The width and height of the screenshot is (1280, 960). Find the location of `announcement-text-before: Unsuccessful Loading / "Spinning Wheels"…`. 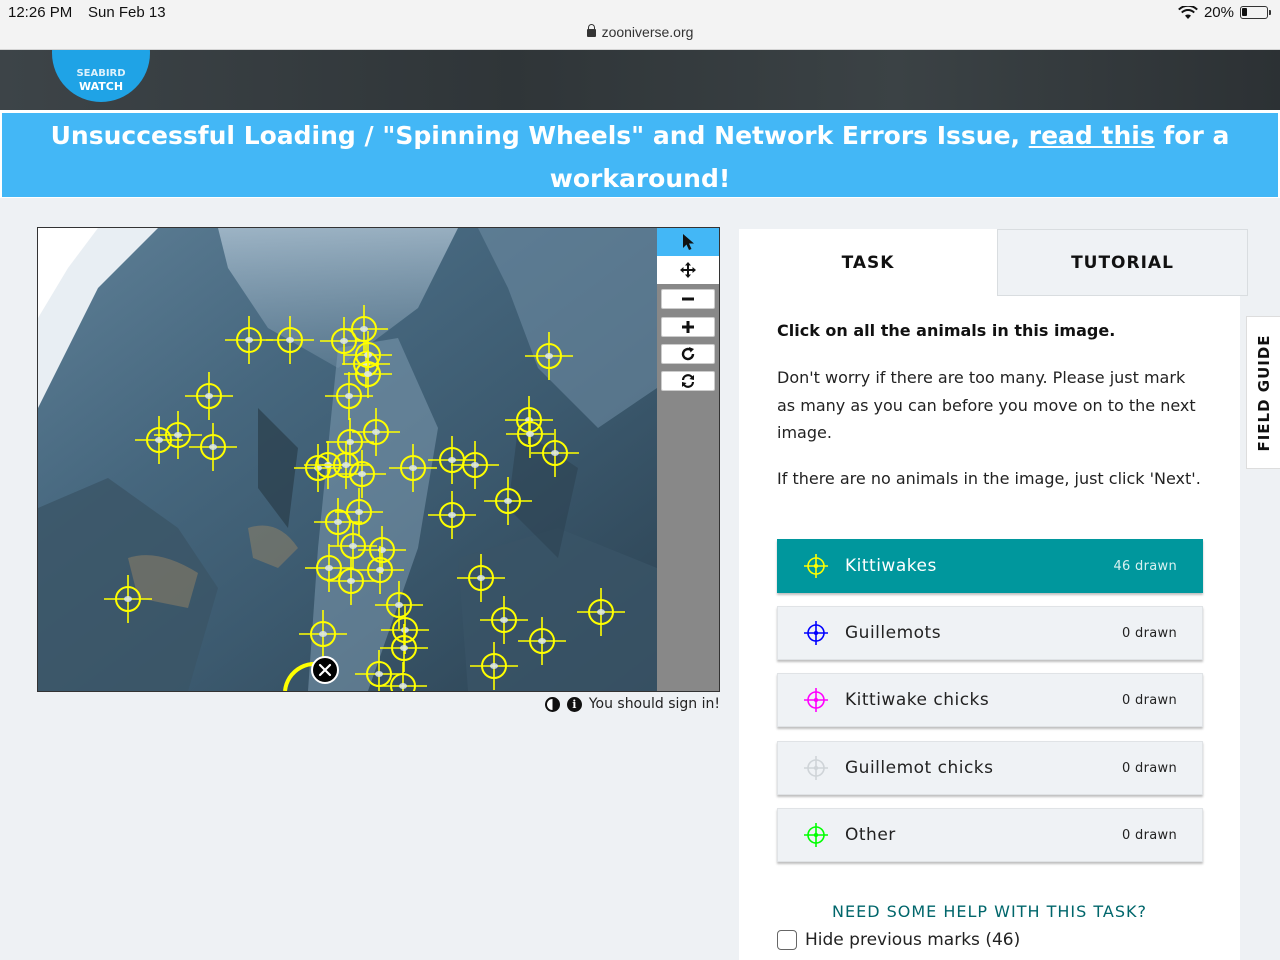

announcement-text-before: Unsuccessful Loading / "Spinning Wheels"… is located at coordinates (539, 135).